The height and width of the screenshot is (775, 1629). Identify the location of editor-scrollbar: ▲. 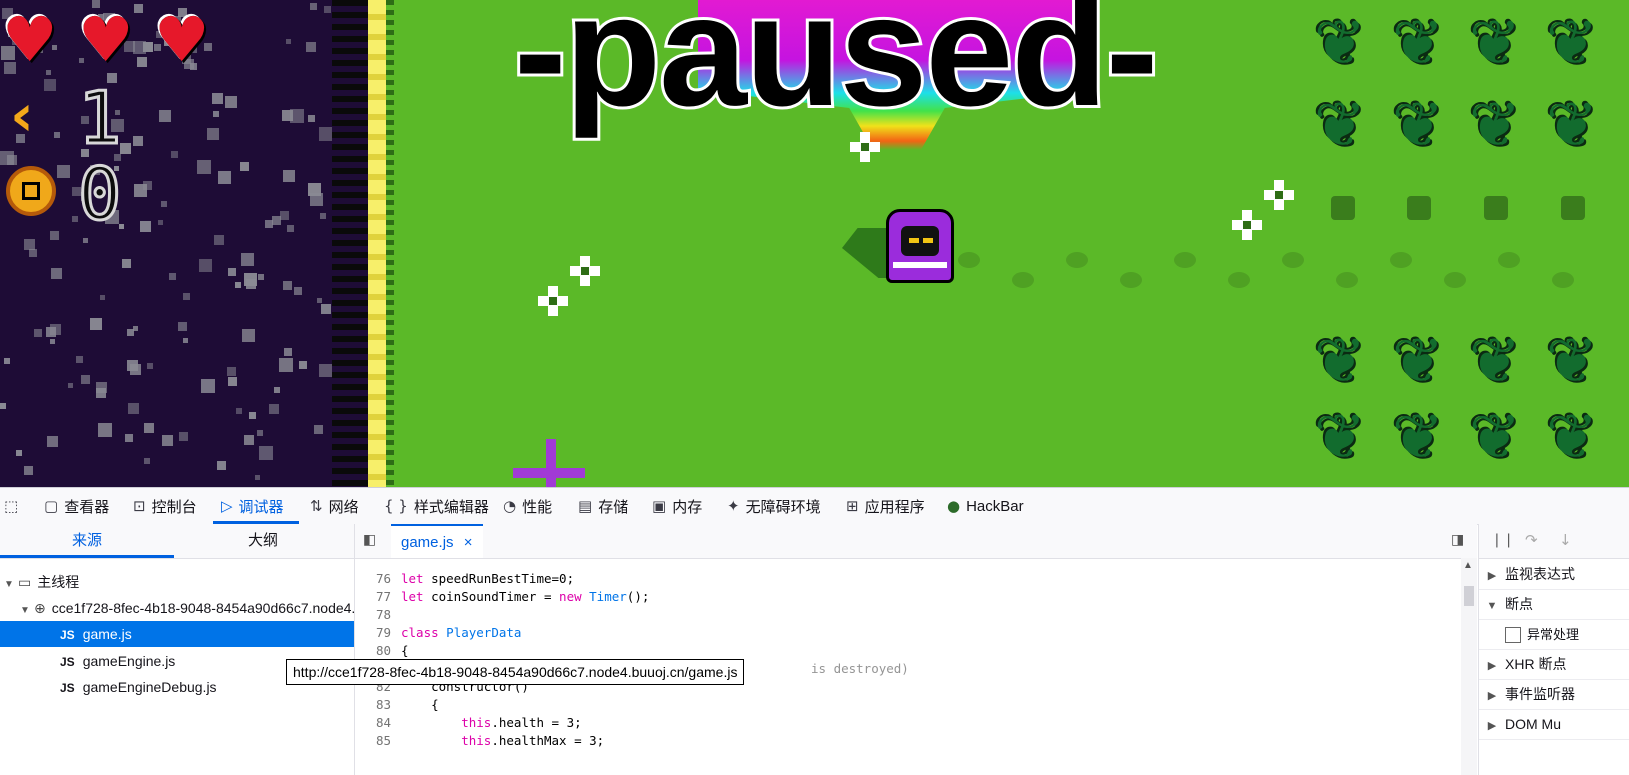
(1469, 666).